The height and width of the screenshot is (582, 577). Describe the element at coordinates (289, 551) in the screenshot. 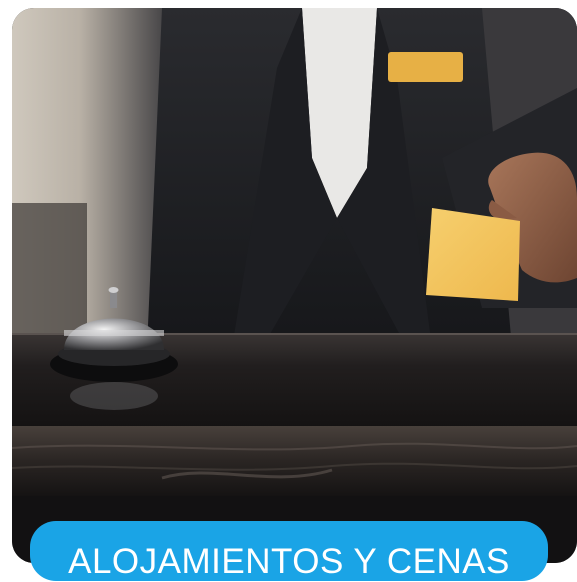

I see `accommodations-dinners-button: ALOJAMIENTOS Y CENAS` at that location.